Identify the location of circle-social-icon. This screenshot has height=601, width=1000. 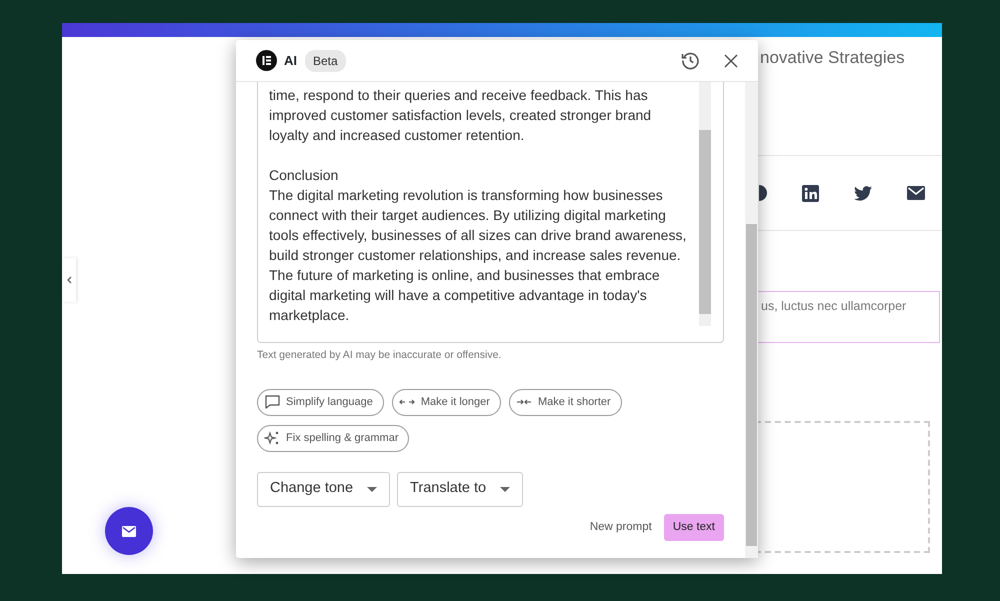
(763, 193).